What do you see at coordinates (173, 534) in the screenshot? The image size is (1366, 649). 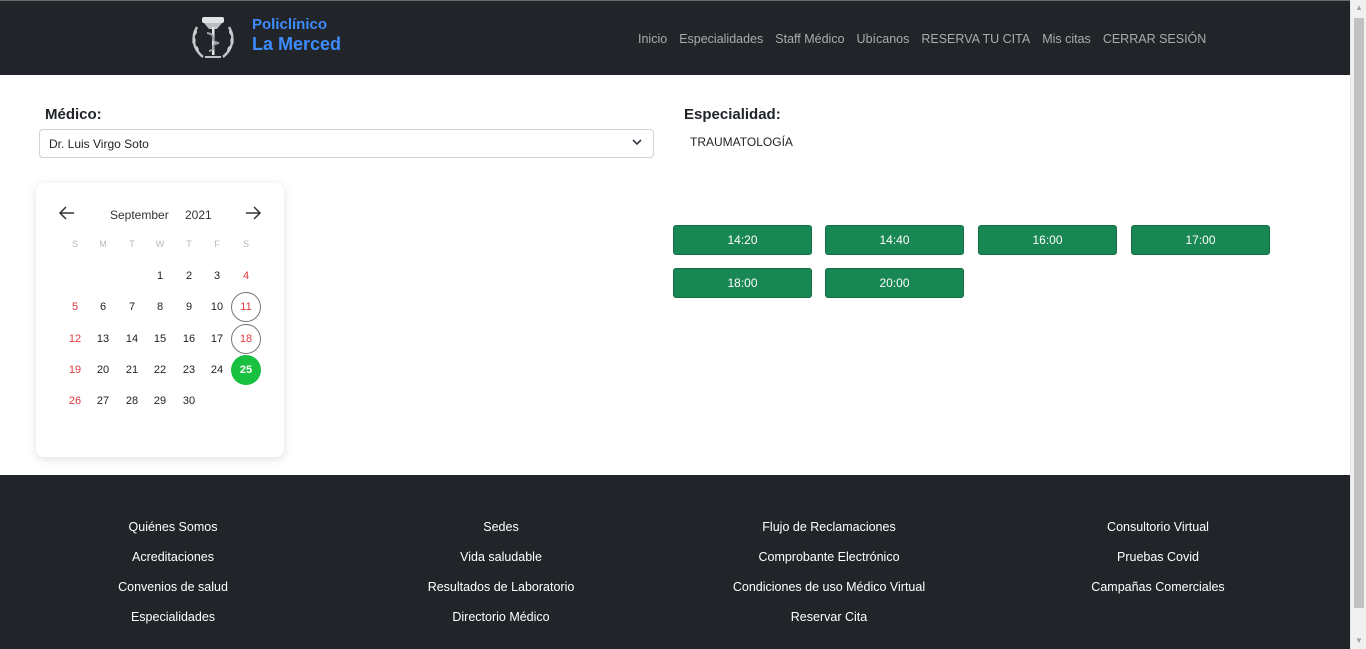 I see `footer-link: Quiénes Somos` at bounding box center [173, 534].